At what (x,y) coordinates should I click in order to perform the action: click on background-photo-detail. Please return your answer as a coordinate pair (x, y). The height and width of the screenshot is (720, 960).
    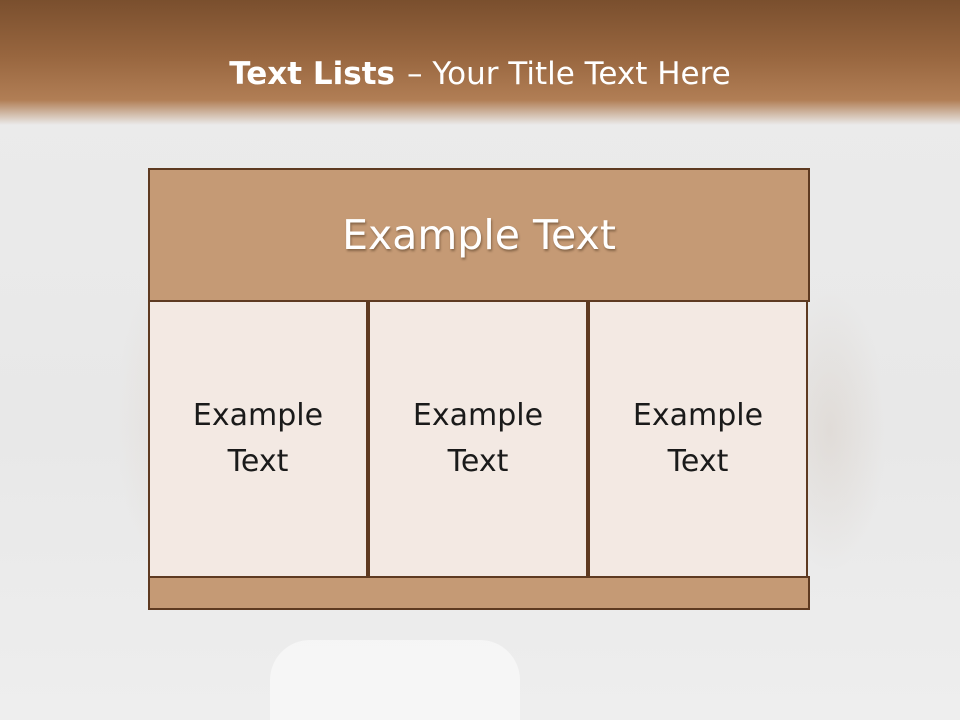
    Looking at the image, I should click on (395, 680).